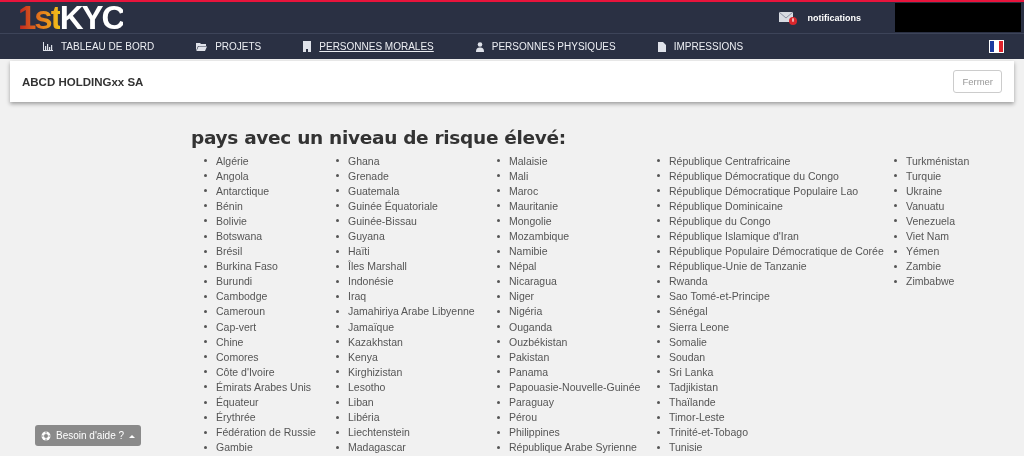 This screenshot has width=1024, height=456. I want to click on country-name: Maroc, so click(524, 190).